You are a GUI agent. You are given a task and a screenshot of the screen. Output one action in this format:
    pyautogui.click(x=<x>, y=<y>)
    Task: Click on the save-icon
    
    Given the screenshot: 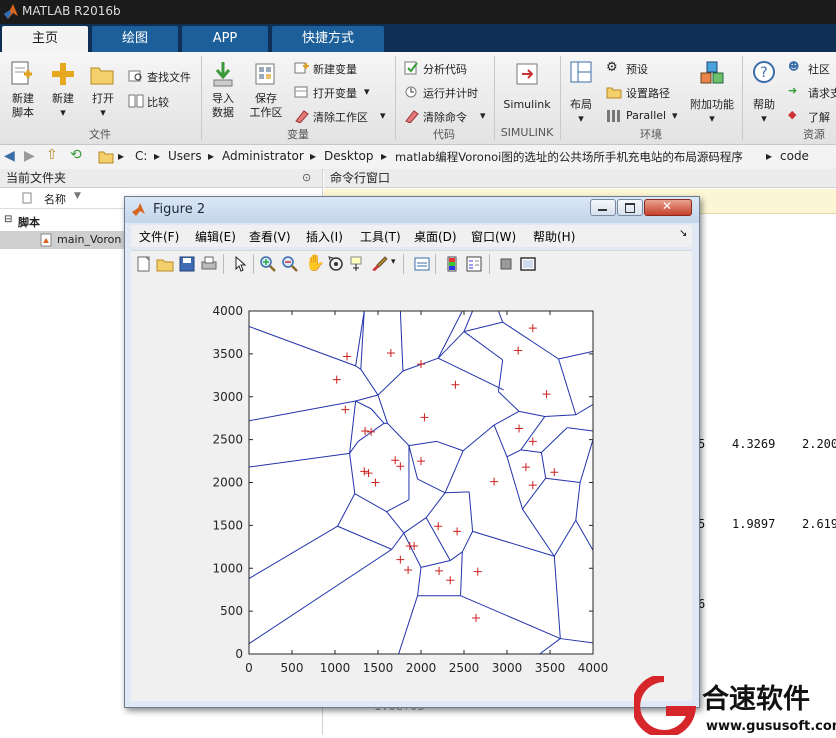 What is the action you would take?
    pyautogui.click(x=187, y=264)
    